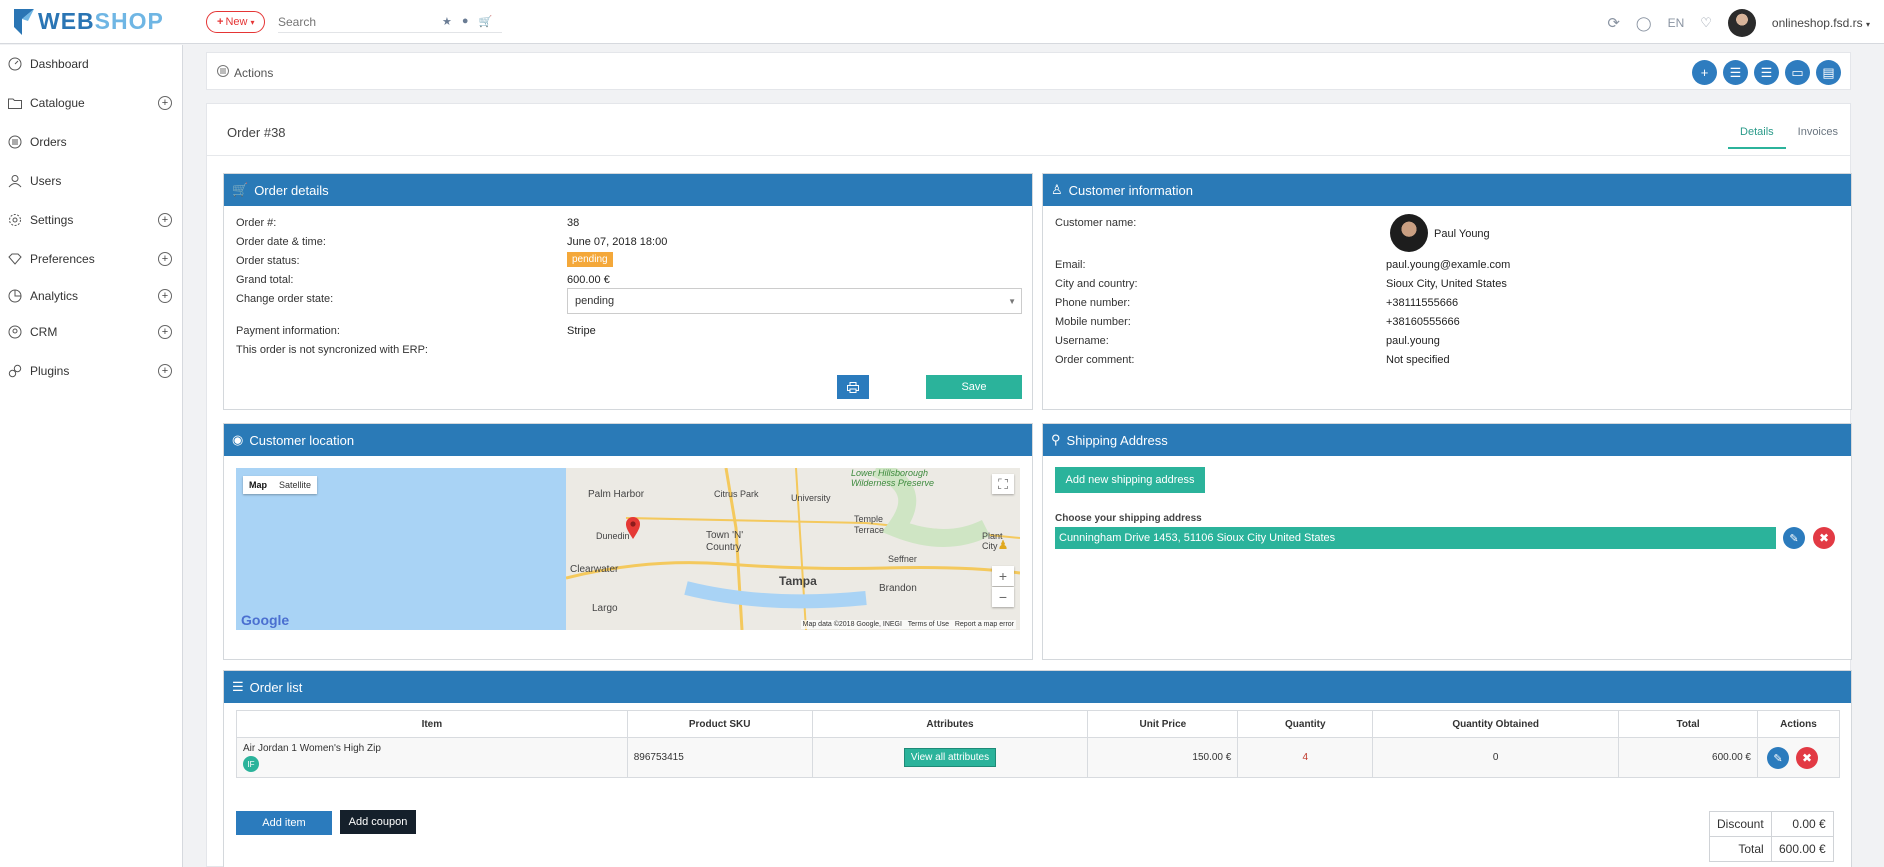 This screenshot has width=1884, height=867. I want to click on total-cell: 600.00 €, so click(1688, 757).